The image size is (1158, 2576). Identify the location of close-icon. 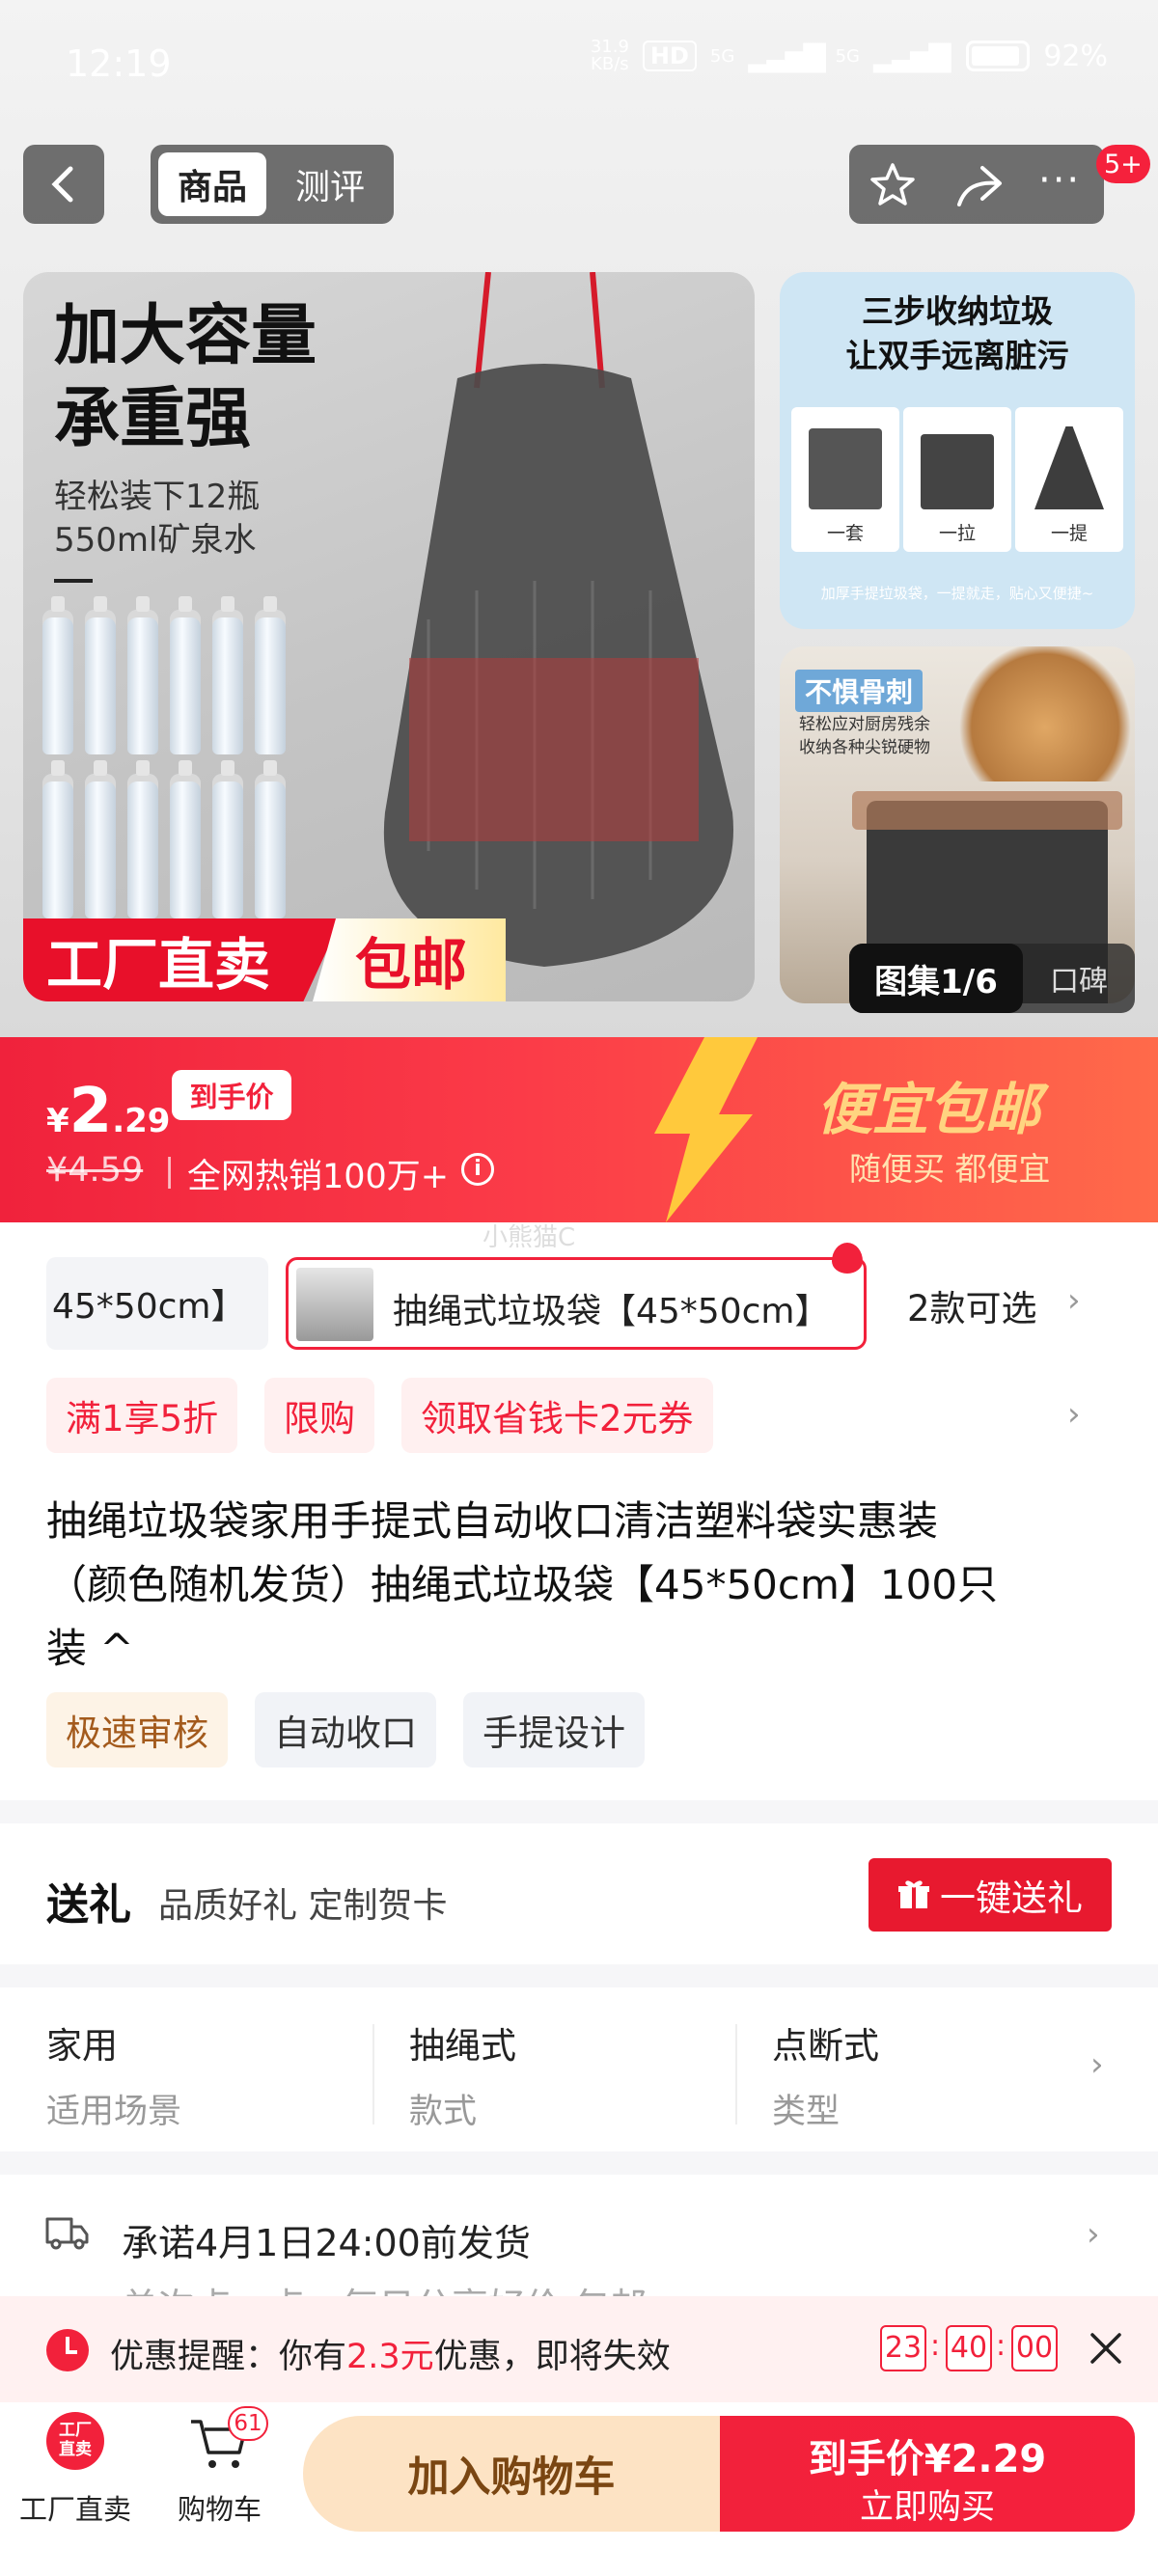
(1106, 2348).